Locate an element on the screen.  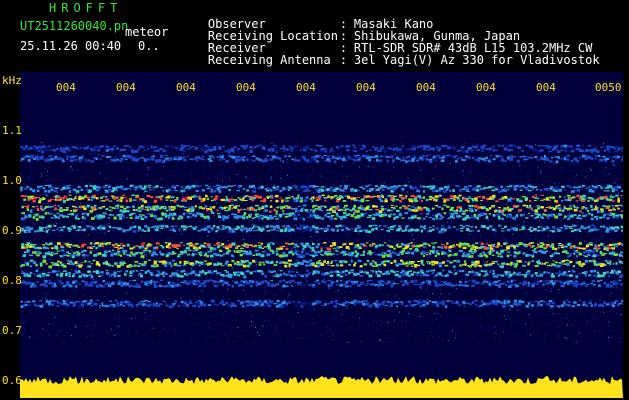
y-axis-unit: kHz is located at coordinates (12, 80).